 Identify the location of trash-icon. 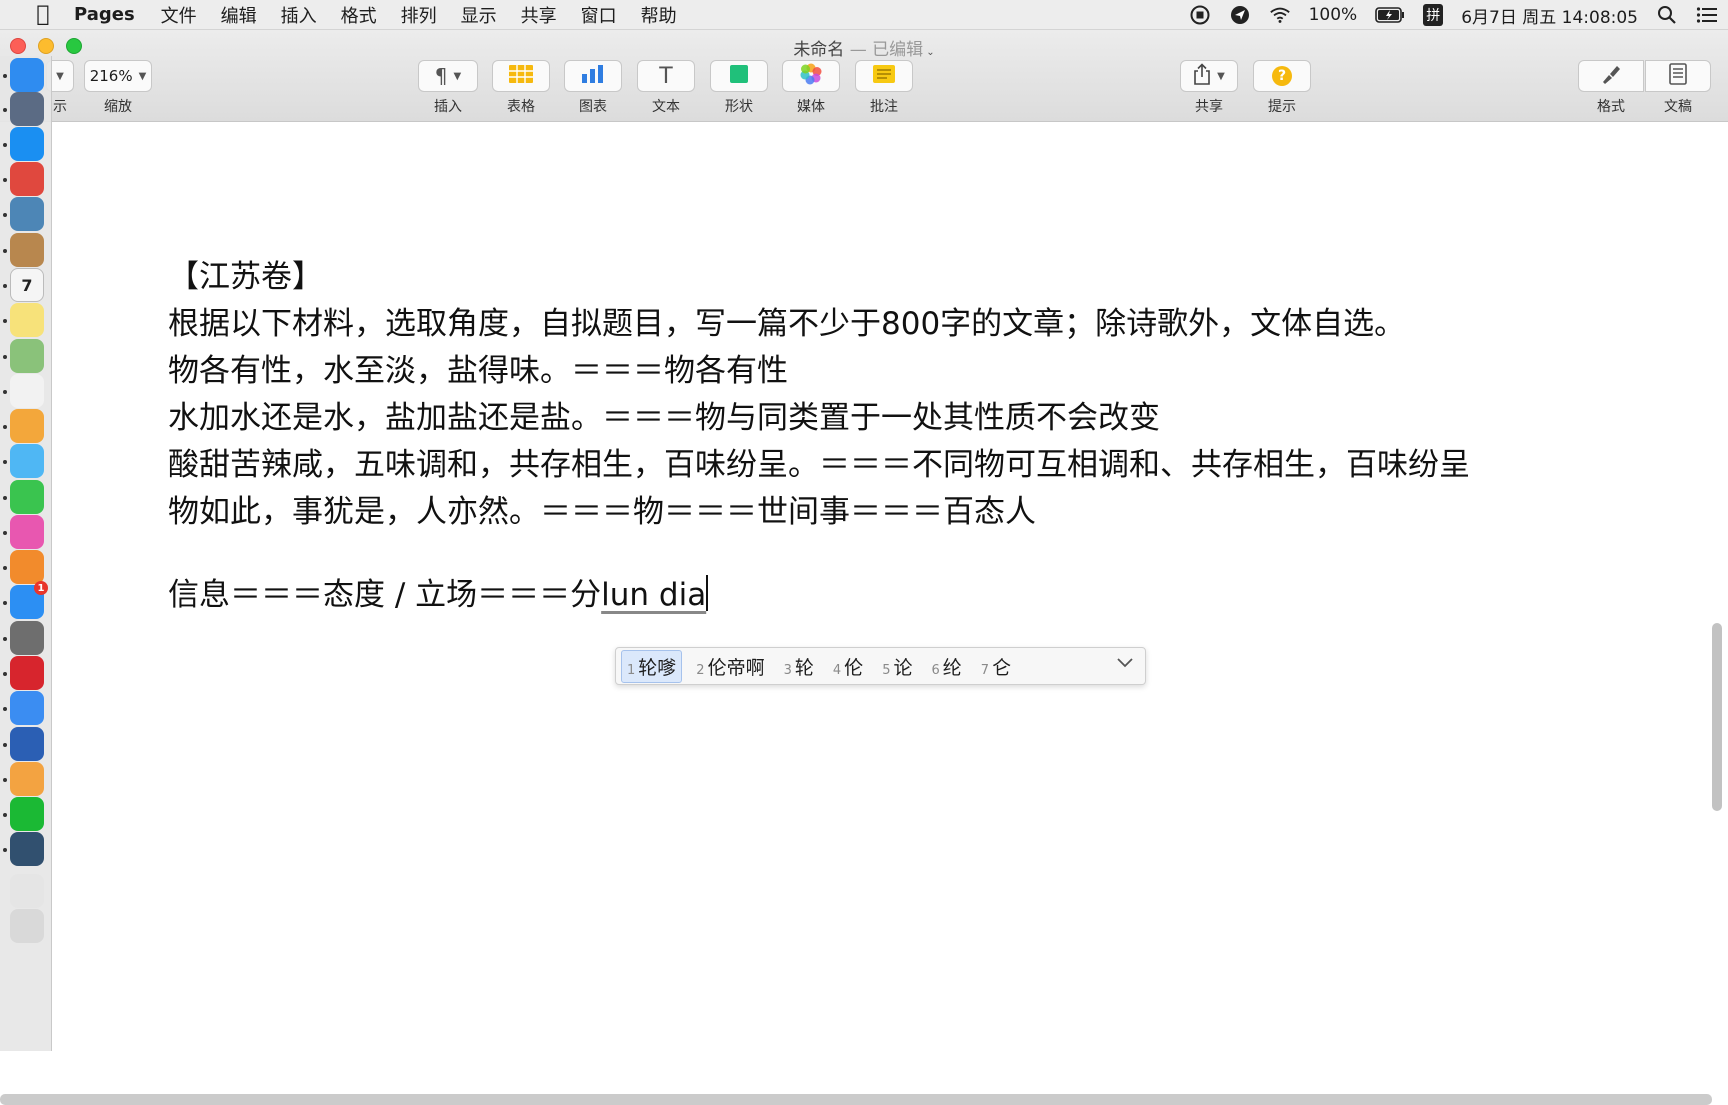
(27, 926).